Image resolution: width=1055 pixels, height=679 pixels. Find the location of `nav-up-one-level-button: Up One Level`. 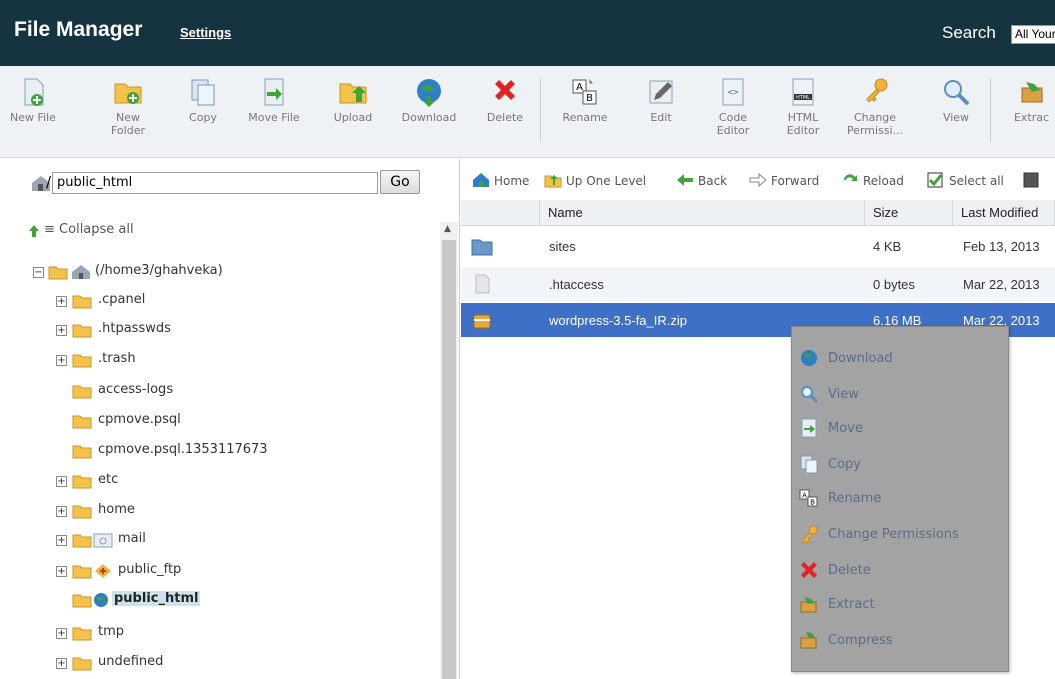

nav-up-one-level-button: Up One Level is located at coordinates (595, 180).